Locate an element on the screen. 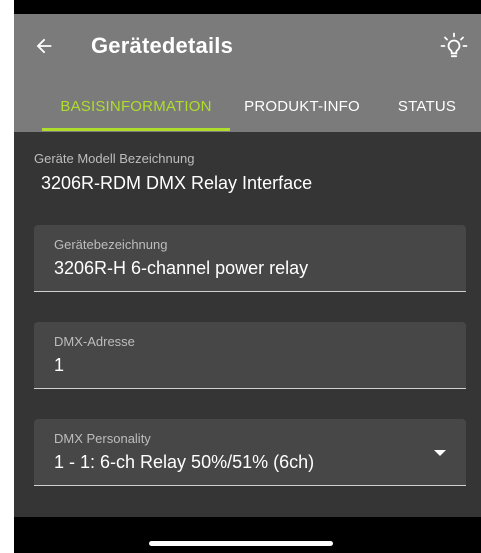 This screenshot has width=481, height=553. tab-produkt-info: PRODUKT-INFO is located at coordinates (302, 106).